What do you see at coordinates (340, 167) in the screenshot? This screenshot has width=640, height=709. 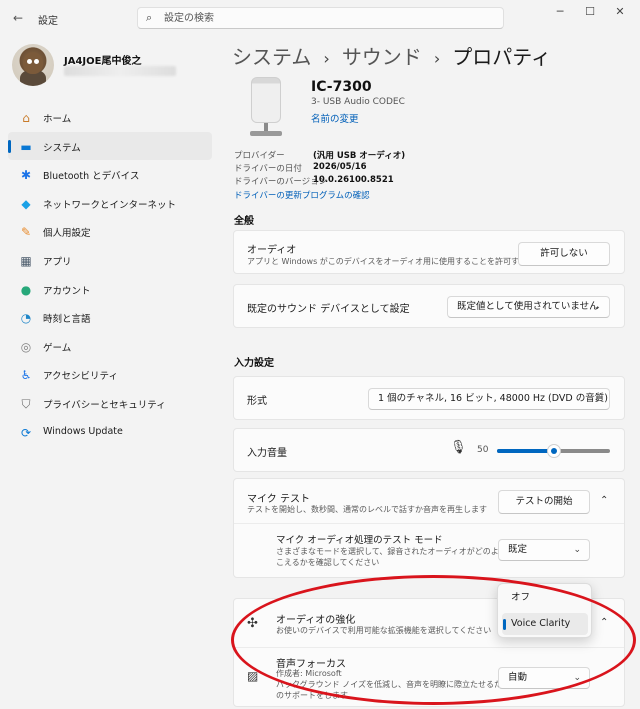 I see `driver-date-value: 2026/05/16` at bounding box center [340, 167].